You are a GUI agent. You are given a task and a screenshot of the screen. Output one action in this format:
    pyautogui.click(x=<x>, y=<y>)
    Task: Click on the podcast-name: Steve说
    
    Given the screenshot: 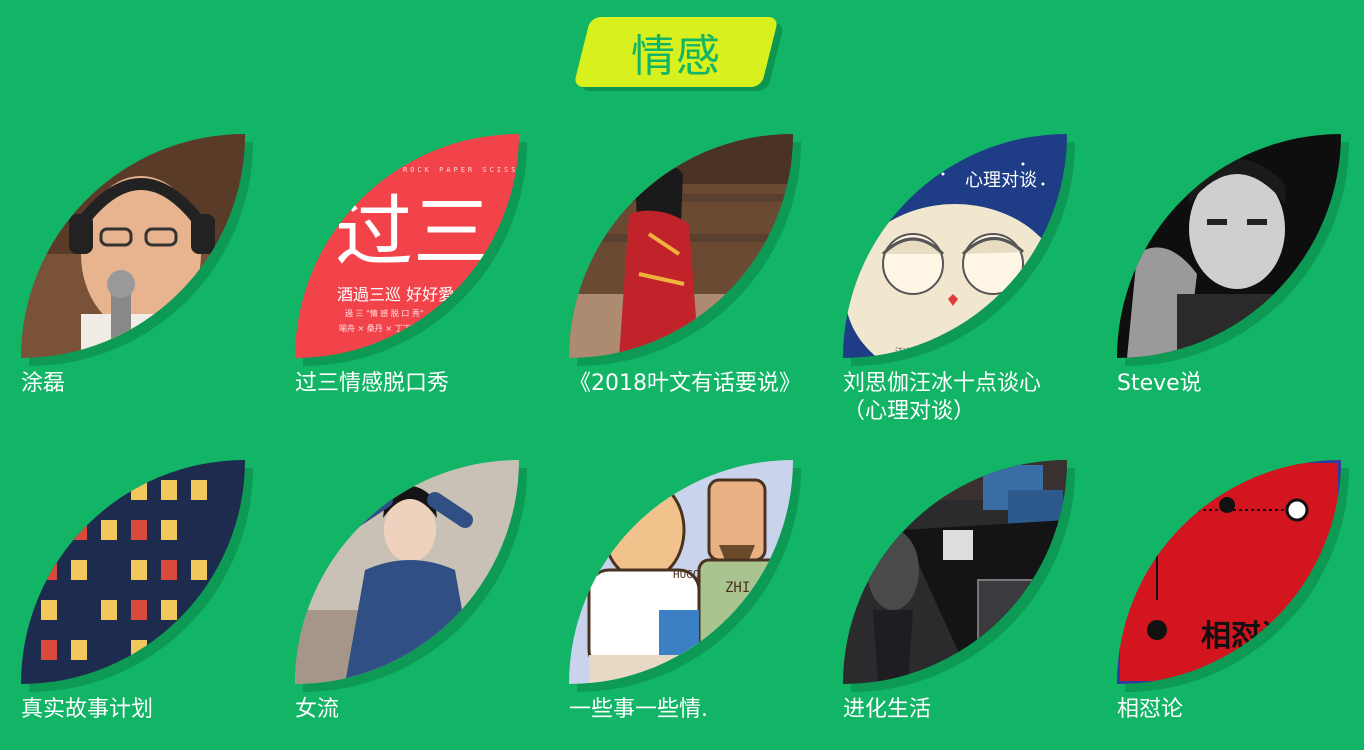 What is the action you would take?
    pyautogui.click(x=1237, y=384)
    